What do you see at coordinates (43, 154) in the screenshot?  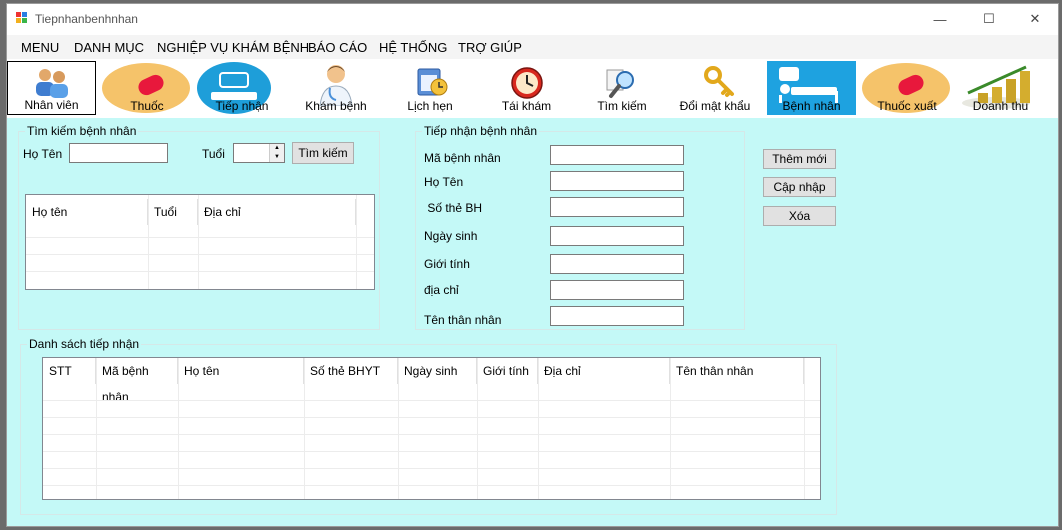 I see `search-name-label: Họ Tên` at bounding box center [43, 154].